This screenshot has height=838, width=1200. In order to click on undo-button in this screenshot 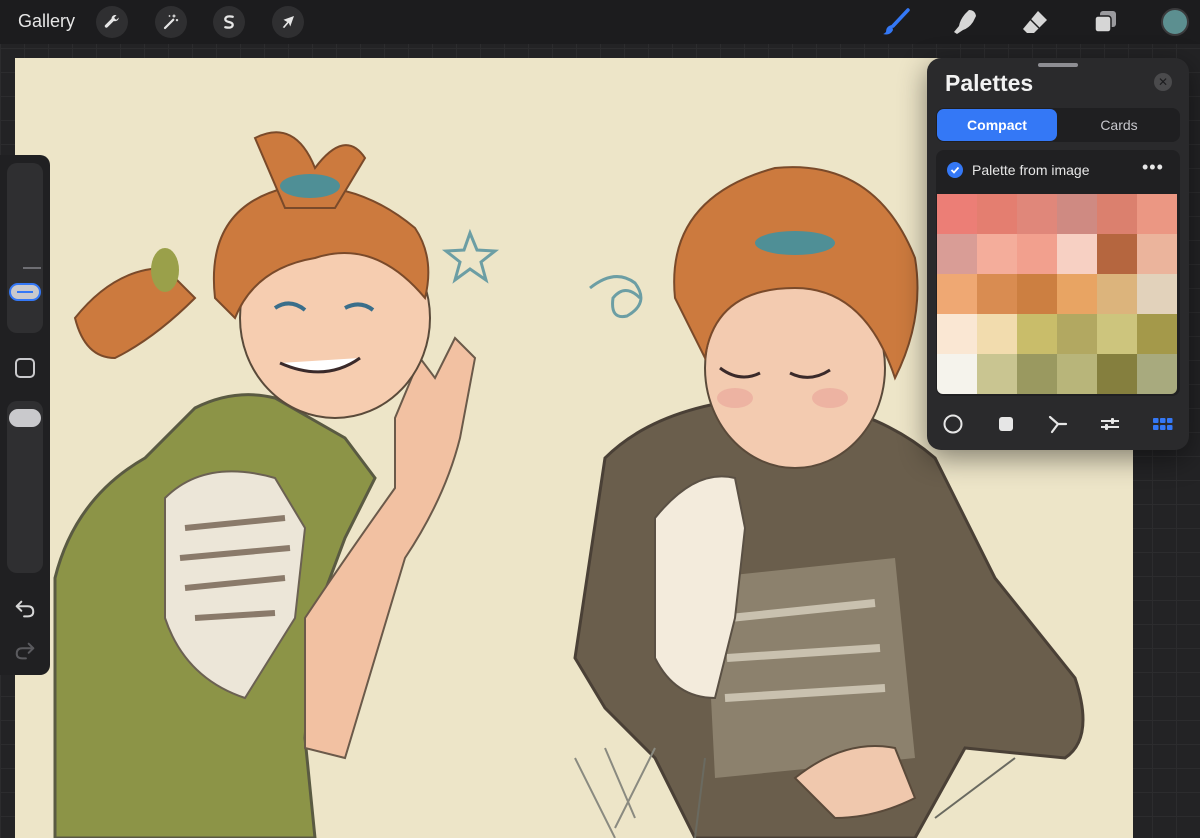, I will do `click(25, 609)`.